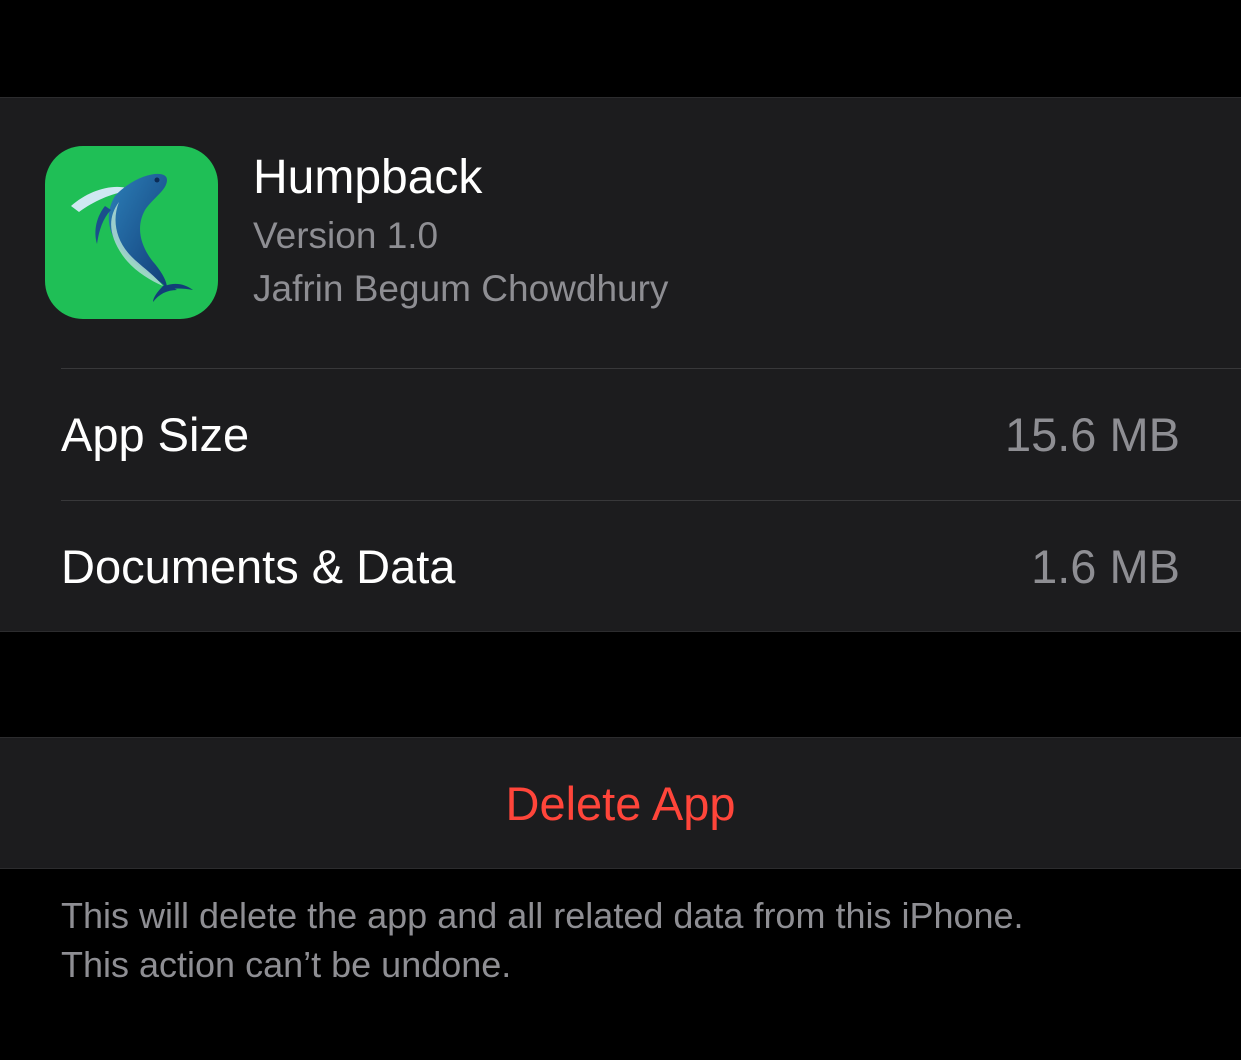 This screenshot has height=1060, width=1241. What do you see at coordinates (131, 232) in the screenshot?
I see `humpback-whale-icon` at bounding box center [131, 232].